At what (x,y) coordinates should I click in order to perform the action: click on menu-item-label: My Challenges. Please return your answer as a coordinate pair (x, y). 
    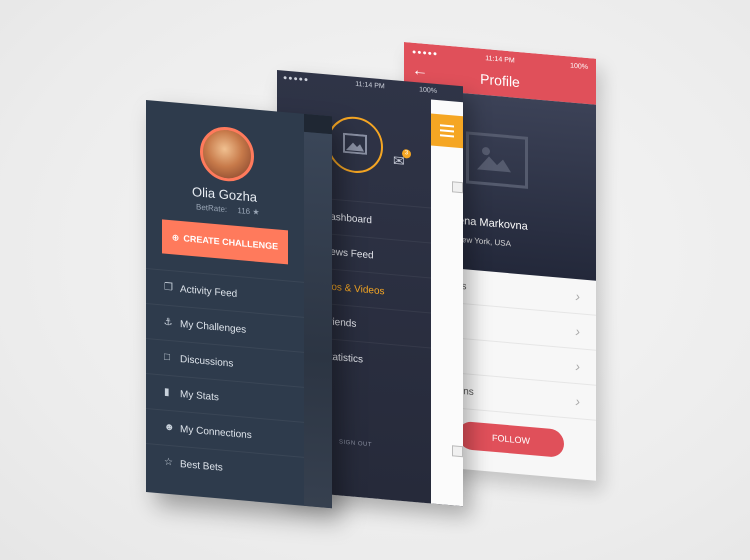
    Looking at the image, I should click on (213, 327).